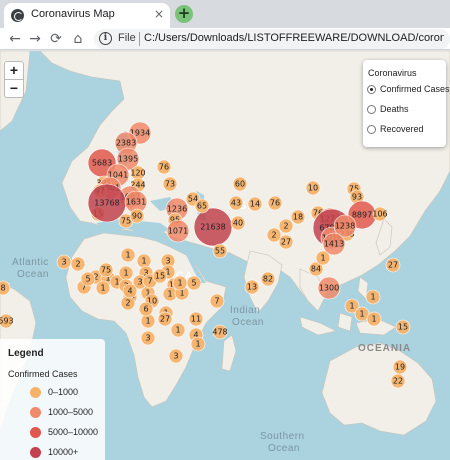 Image resolution: width=450 pixels, height=460 pixels. Describe the element at coordinates (406, 110) in the screenshot. I see `layer-option-deaths: Deaths` at that location.